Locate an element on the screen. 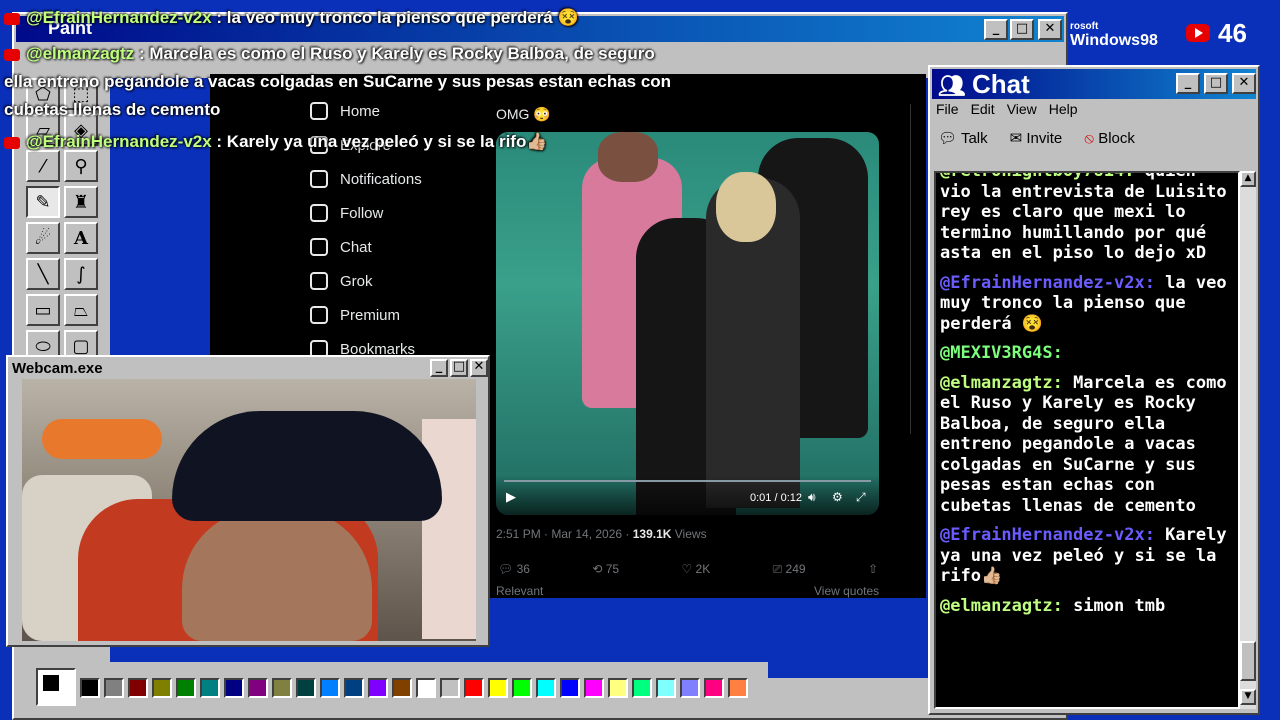 The height and width of the screenshot is (720, 1280). video-progress is located at coordinates (687, 481).